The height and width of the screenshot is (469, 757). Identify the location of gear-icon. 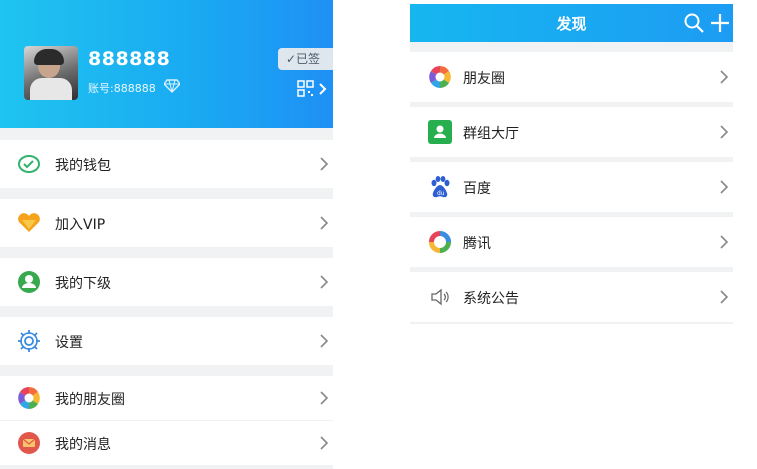
(29, 341).